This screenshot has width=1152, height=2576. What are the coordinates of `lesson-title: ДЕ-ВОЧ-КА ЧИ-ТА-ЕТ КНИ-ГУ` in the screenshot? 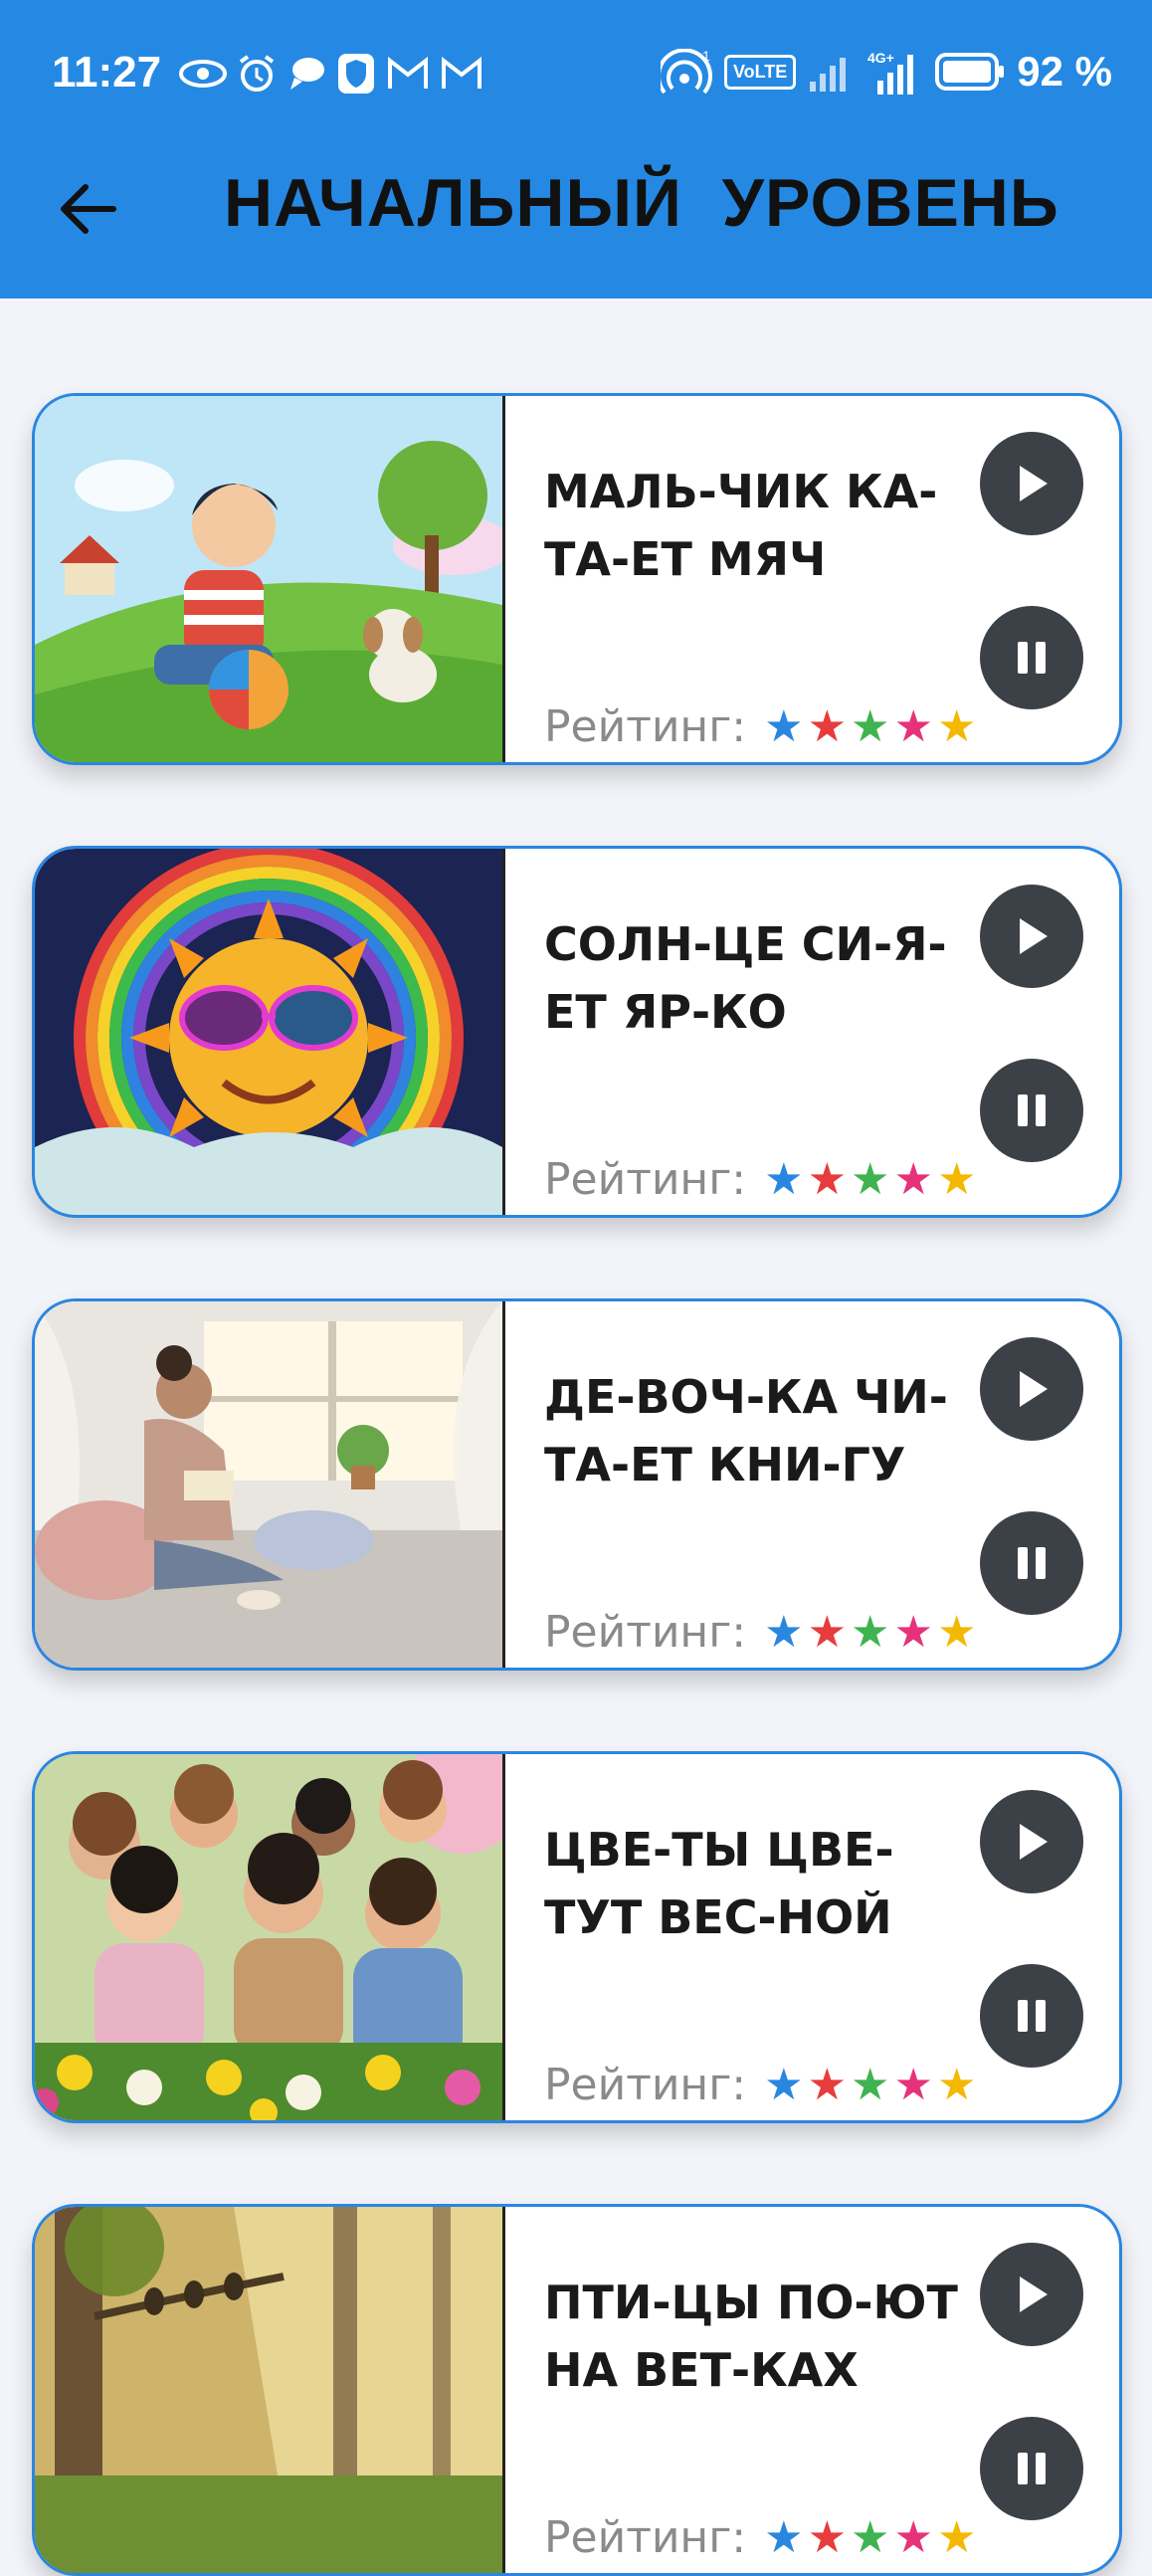 It's located at (746, 1430).